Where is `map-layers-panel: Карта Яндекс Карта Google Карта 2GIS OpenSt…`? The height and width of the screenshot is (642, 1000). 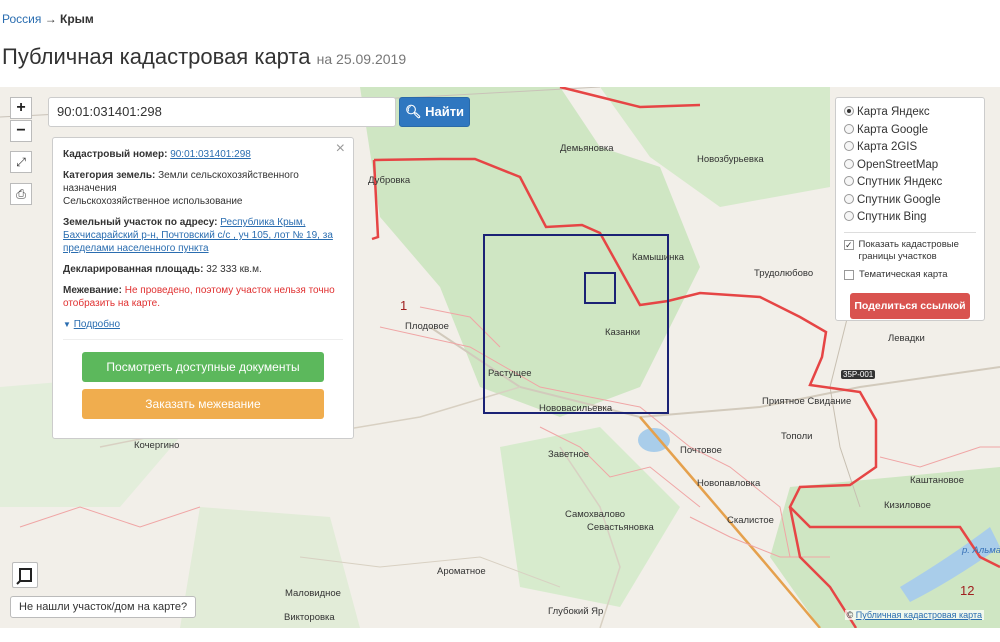
map-layers-panel: Карта Яндекс Карта Google Карта 2GIS OpenSt… is located at coordinates (910, 209).